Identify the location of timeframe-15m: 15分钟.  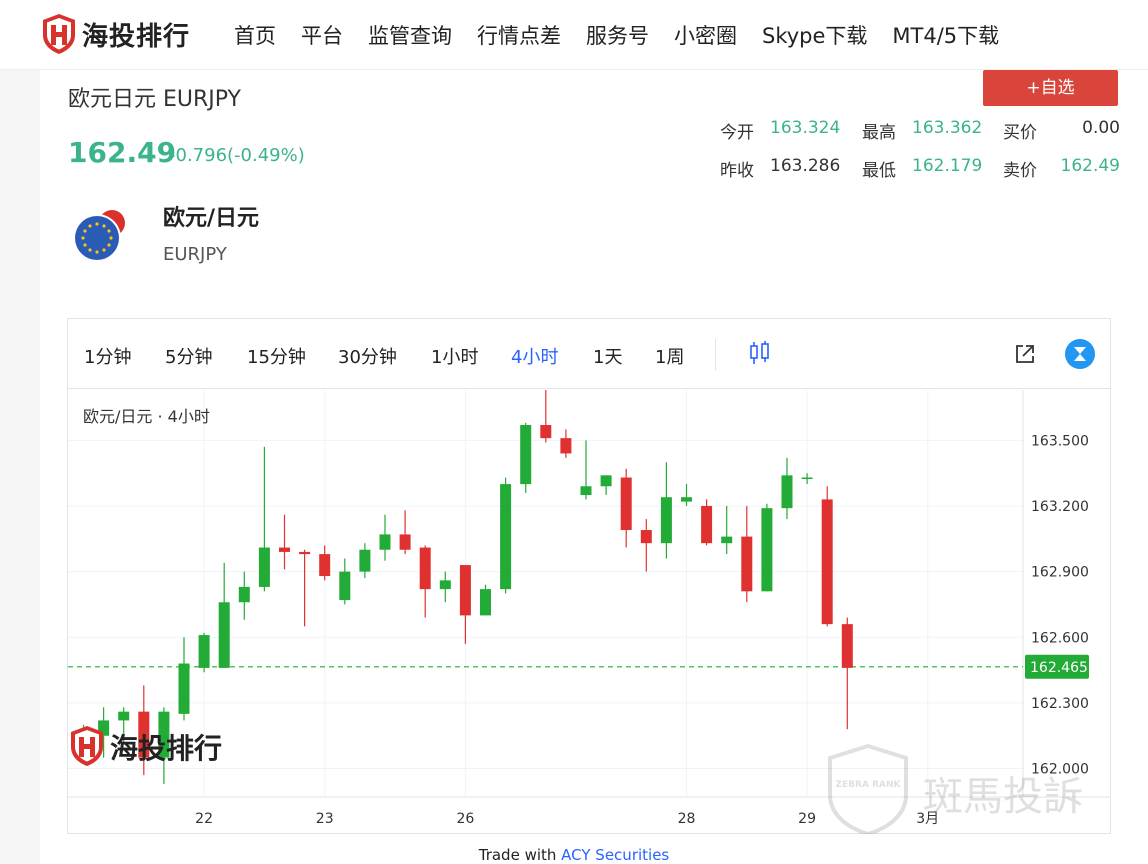
(276, 356).